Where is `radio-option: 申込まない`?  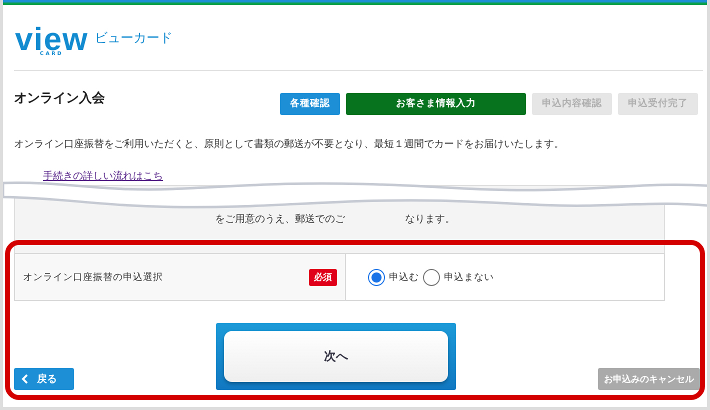
radio-option: 申込まない is located at coordinates (458, 277).